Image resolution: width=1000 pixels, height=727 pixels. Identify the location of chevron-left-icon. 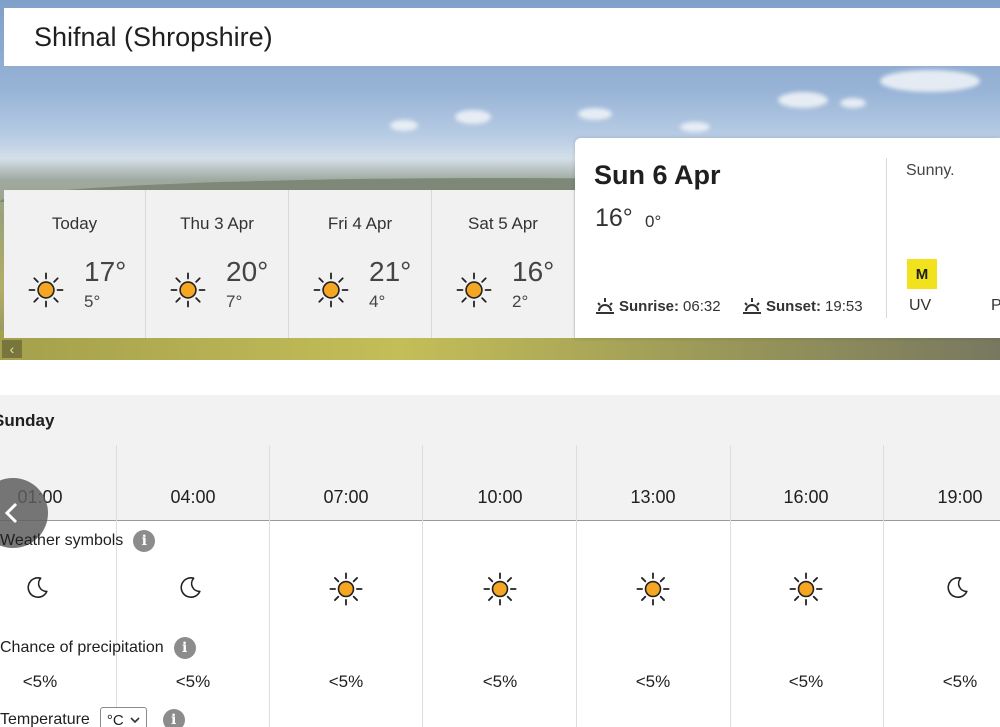
(11, 513).